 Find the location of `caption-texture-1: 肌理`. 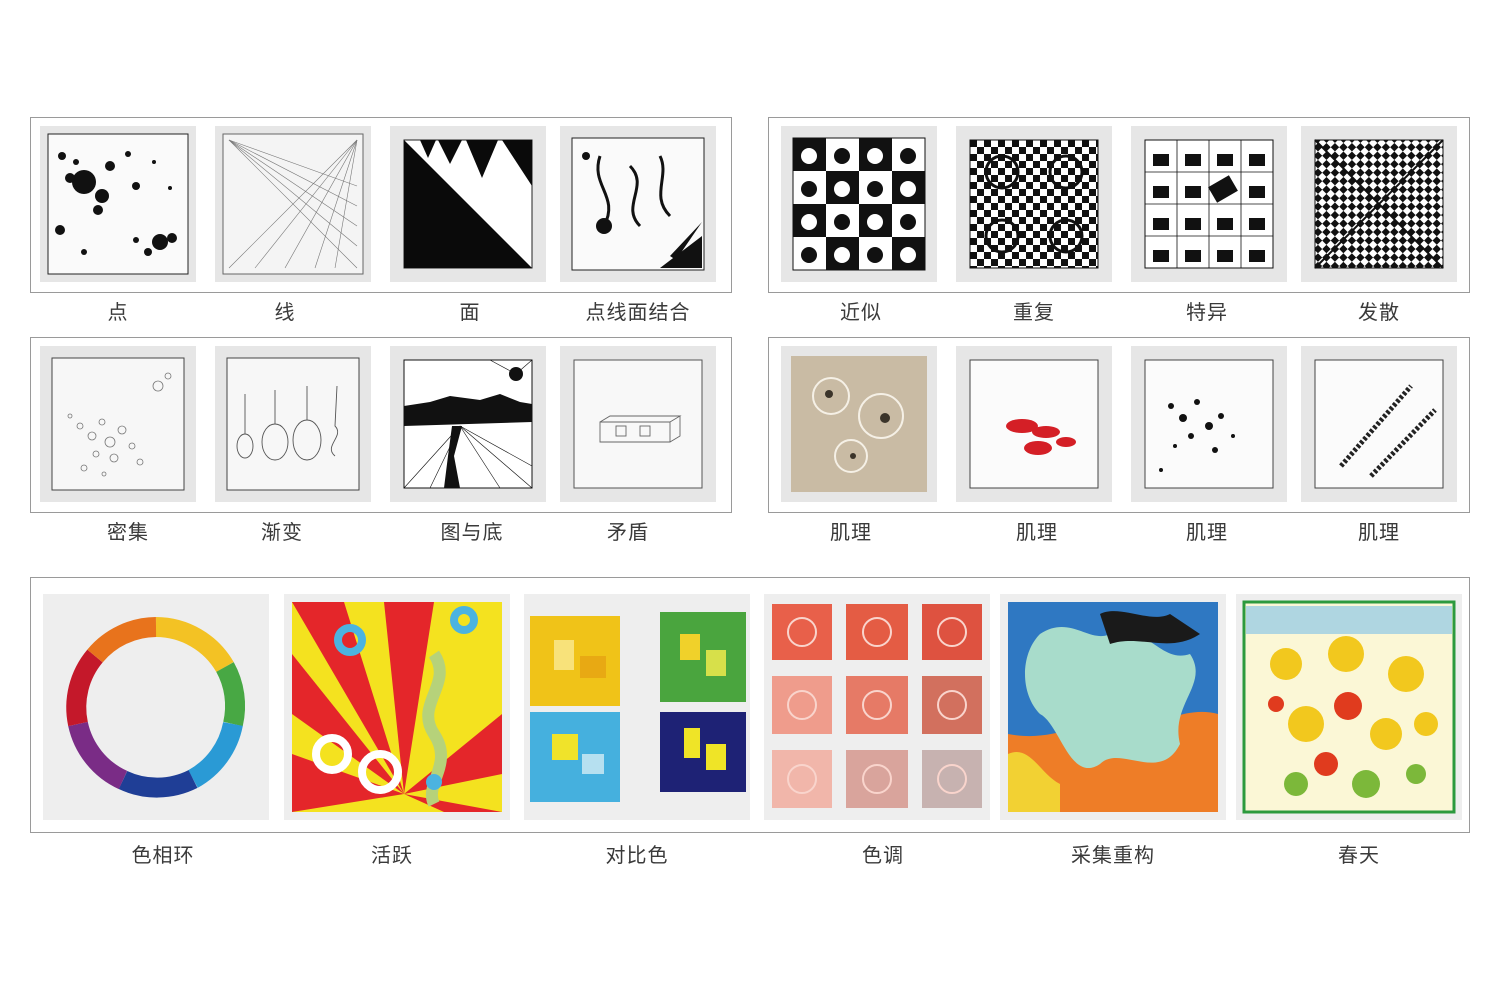

caption-texture-1: 肌理 is located at coordinates (851, 532).